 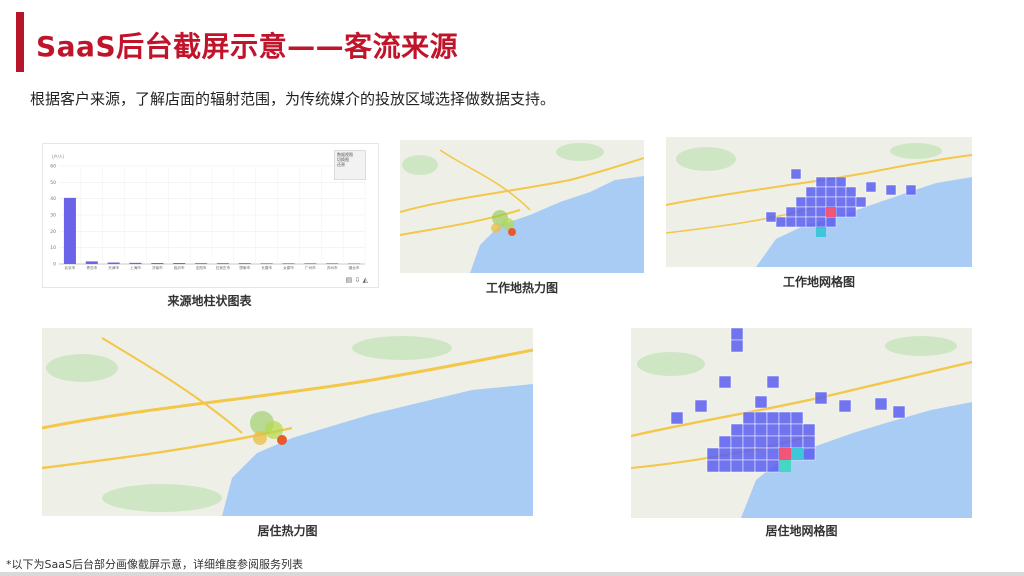 I want to click on chart-type-icon: ◭, so click(x=365, y=280).